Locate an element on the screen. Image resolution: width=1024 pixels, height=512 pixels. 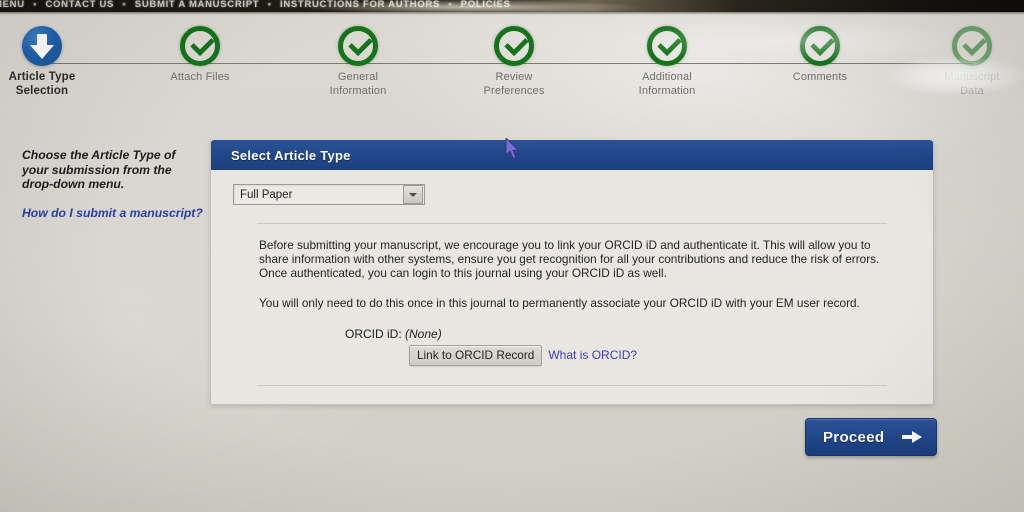
step-review-preferences: Review Preferences is located at coordinates (514, 56).